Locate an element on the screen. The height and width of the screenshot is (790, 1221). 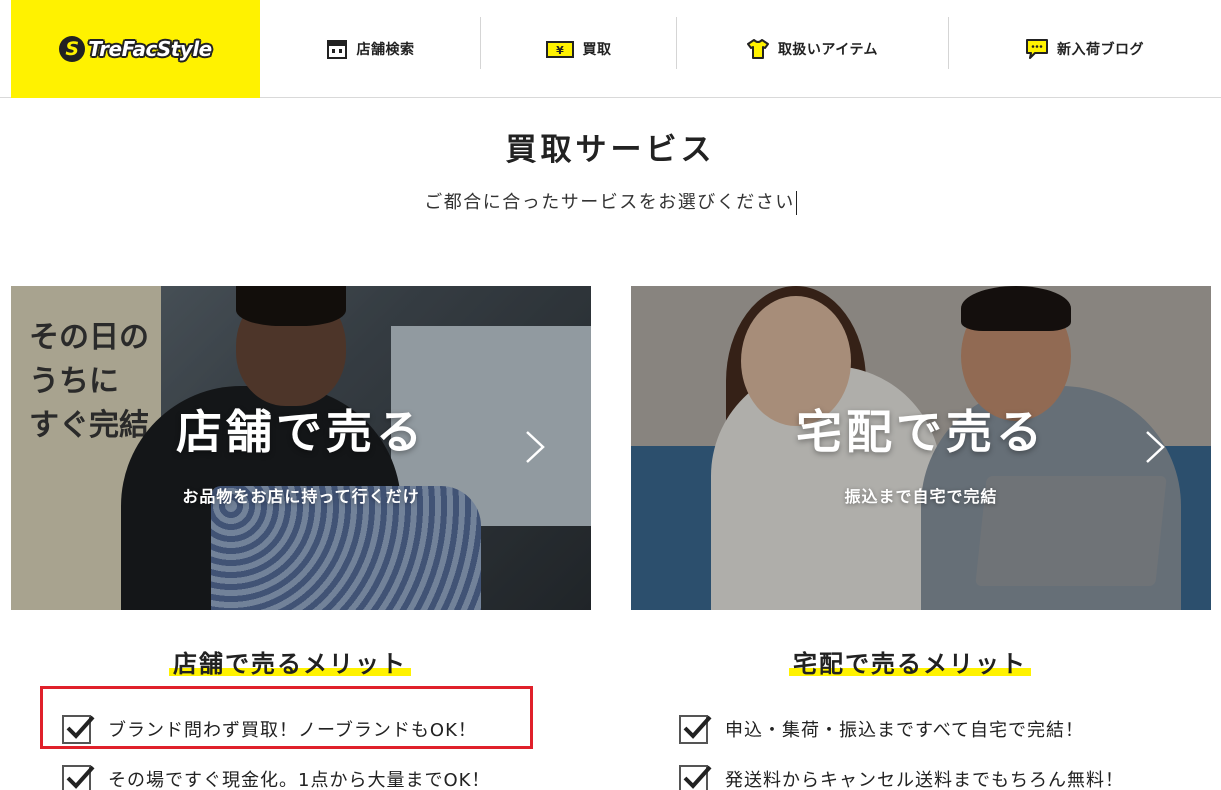
nav-label: 新入荷ブログ is located at coordinates (1100, 50).